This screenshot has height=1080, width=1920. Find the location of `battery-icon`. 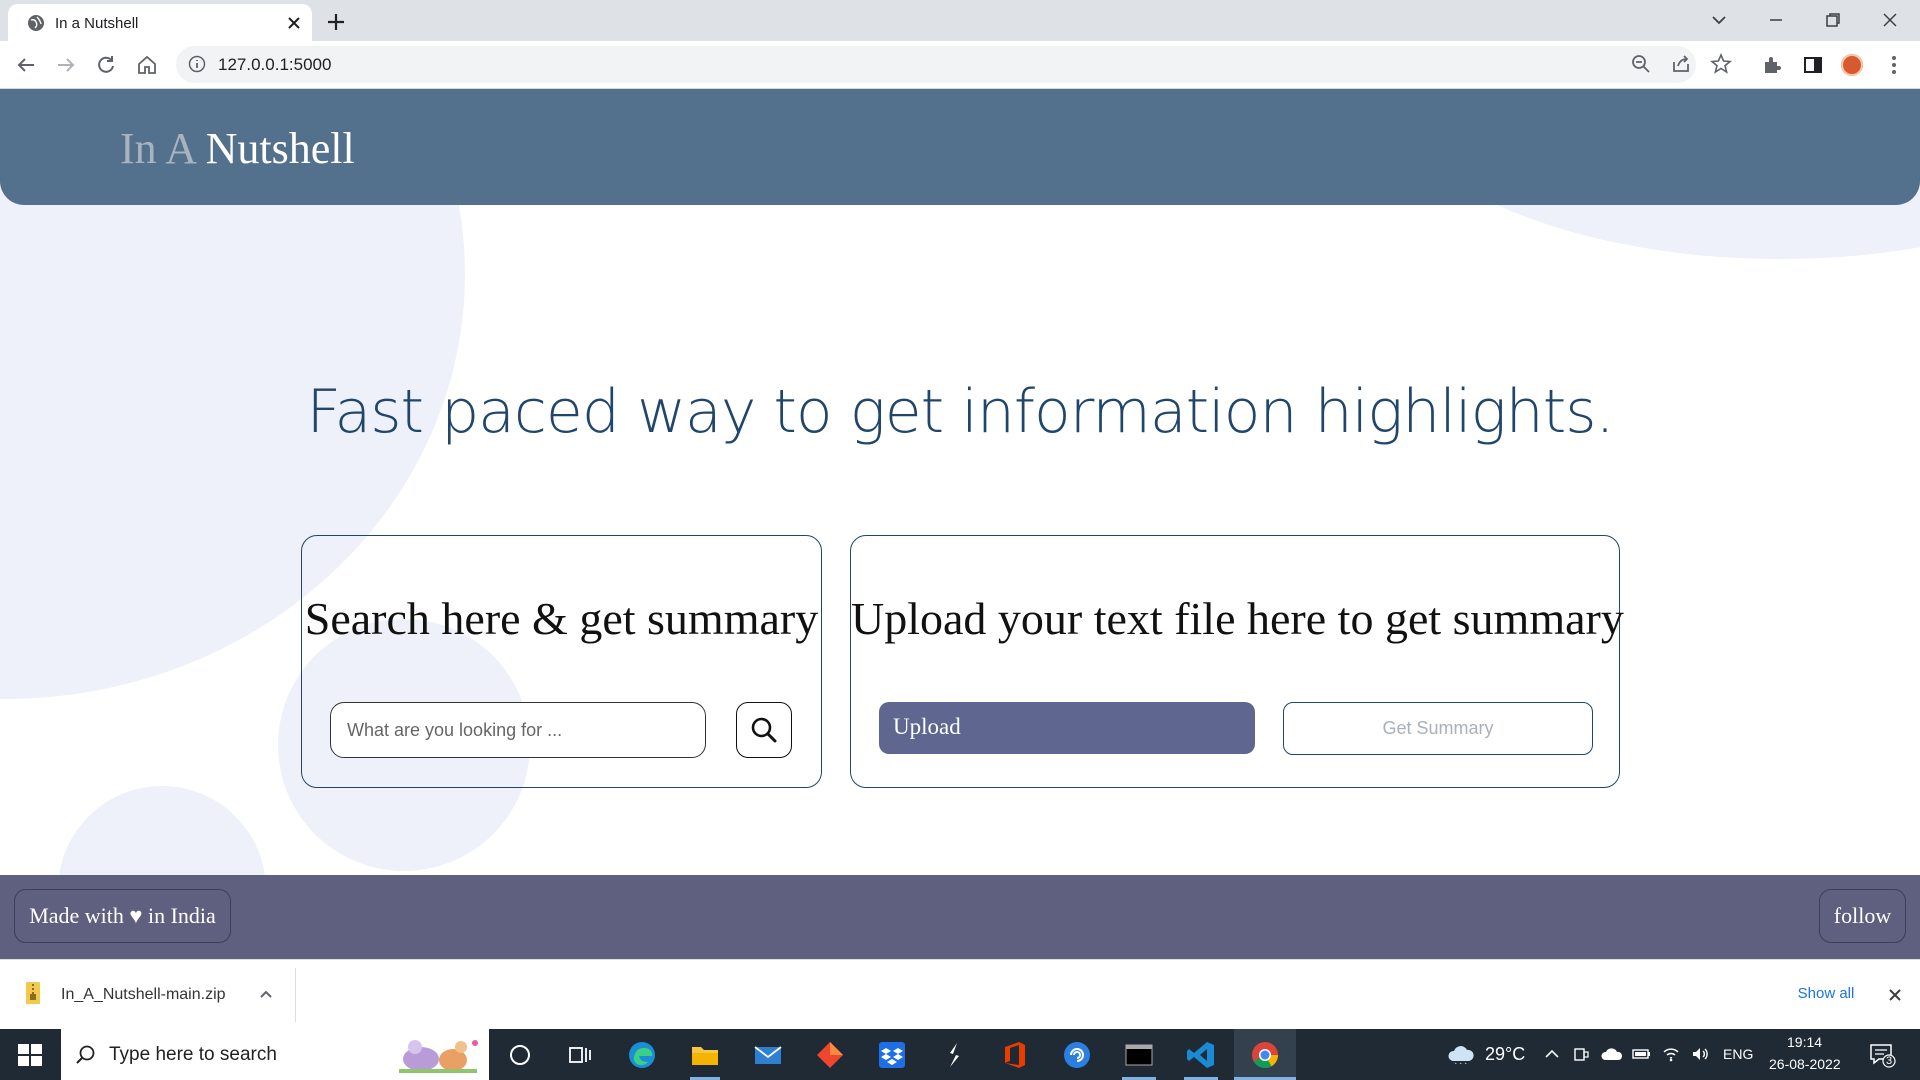

battery-icon is located at coordinates (1641, 1054).